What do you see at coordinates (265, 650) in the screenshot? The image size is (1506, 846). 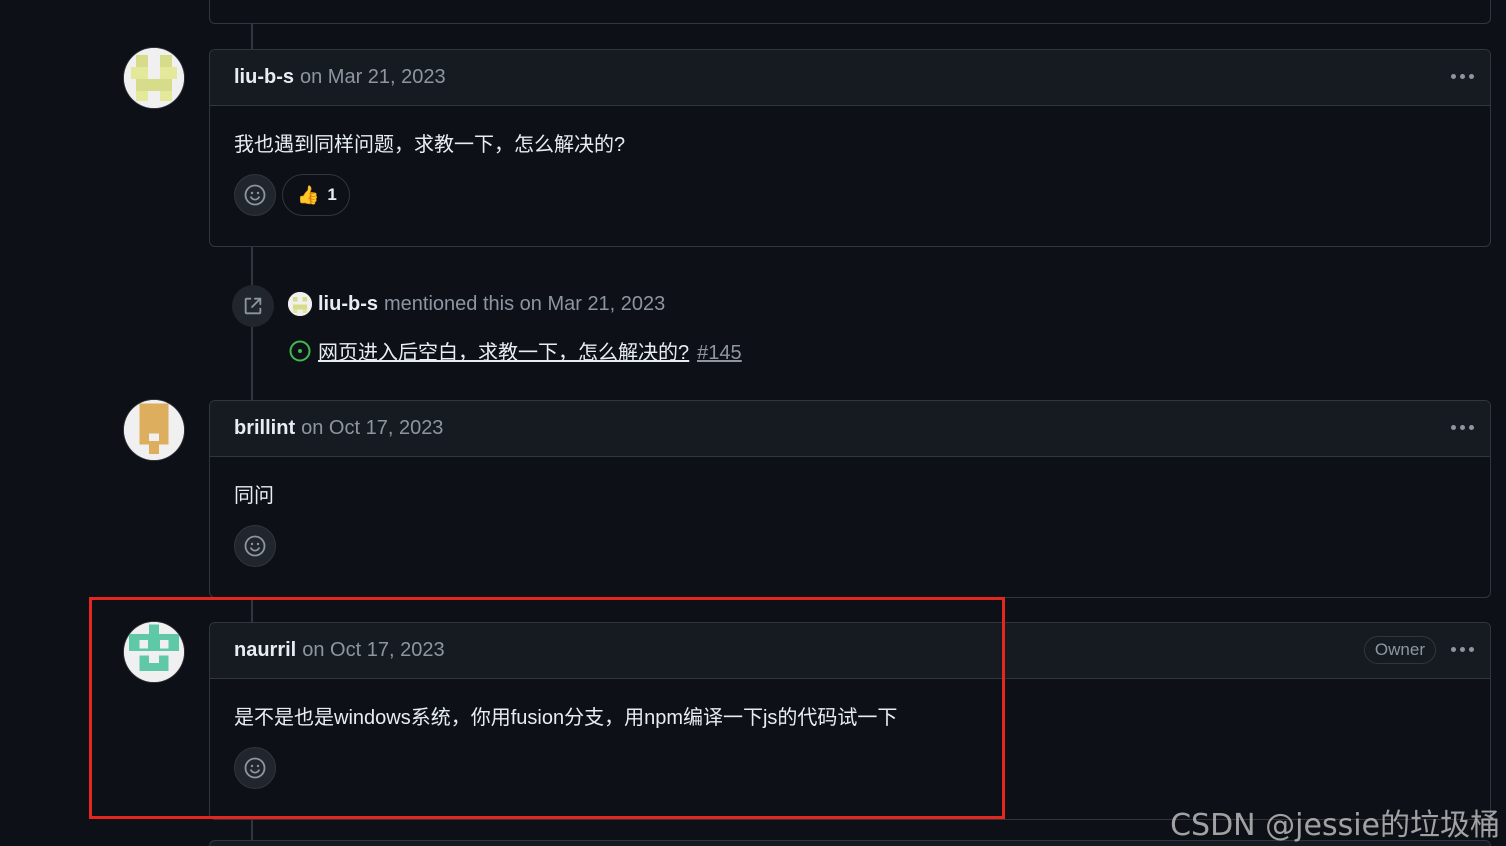 I see `comment-author: naurril` at bounding box center [265, 650].